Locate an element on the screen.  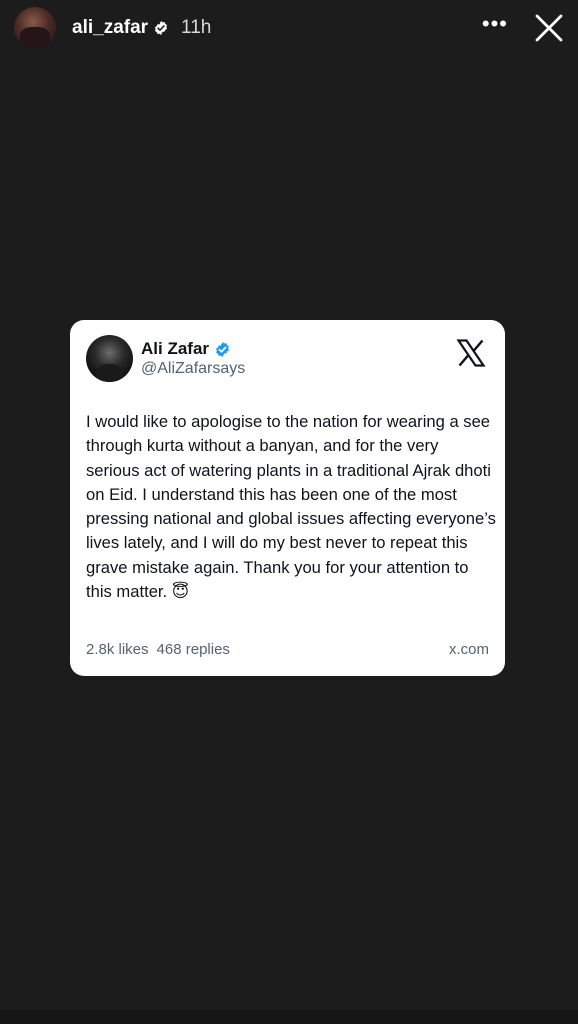
likes-count: 2.8k likes is located at coordinates (117, 649).